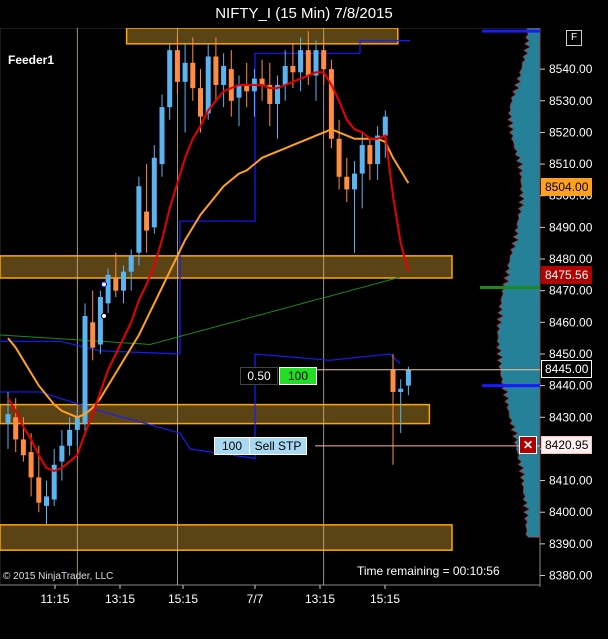 The height and width of the screenshot is (639, 608). Describe the element at coordinates (428, 571) in the screenshot. I see `time-remaining: Time remaining = 00:10:56` at that location.